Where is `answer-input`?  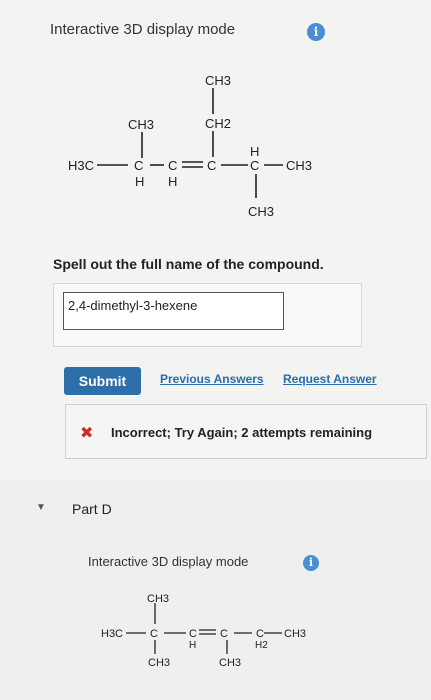 answer-input is located at coordinates (173, 311).